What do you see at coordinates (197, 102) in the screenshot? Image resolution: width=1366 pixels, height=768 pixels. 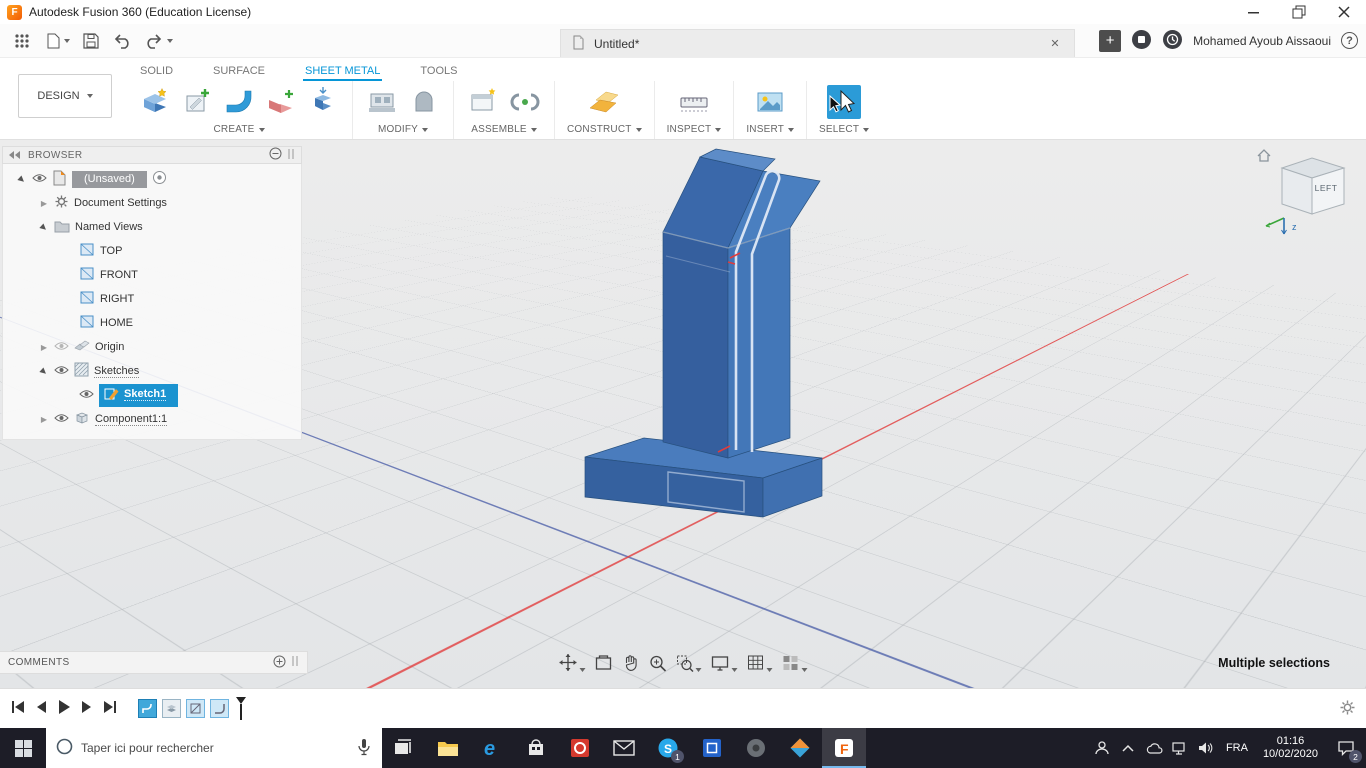 I see `create-sketch-icon` at bounding box center [197, 102].